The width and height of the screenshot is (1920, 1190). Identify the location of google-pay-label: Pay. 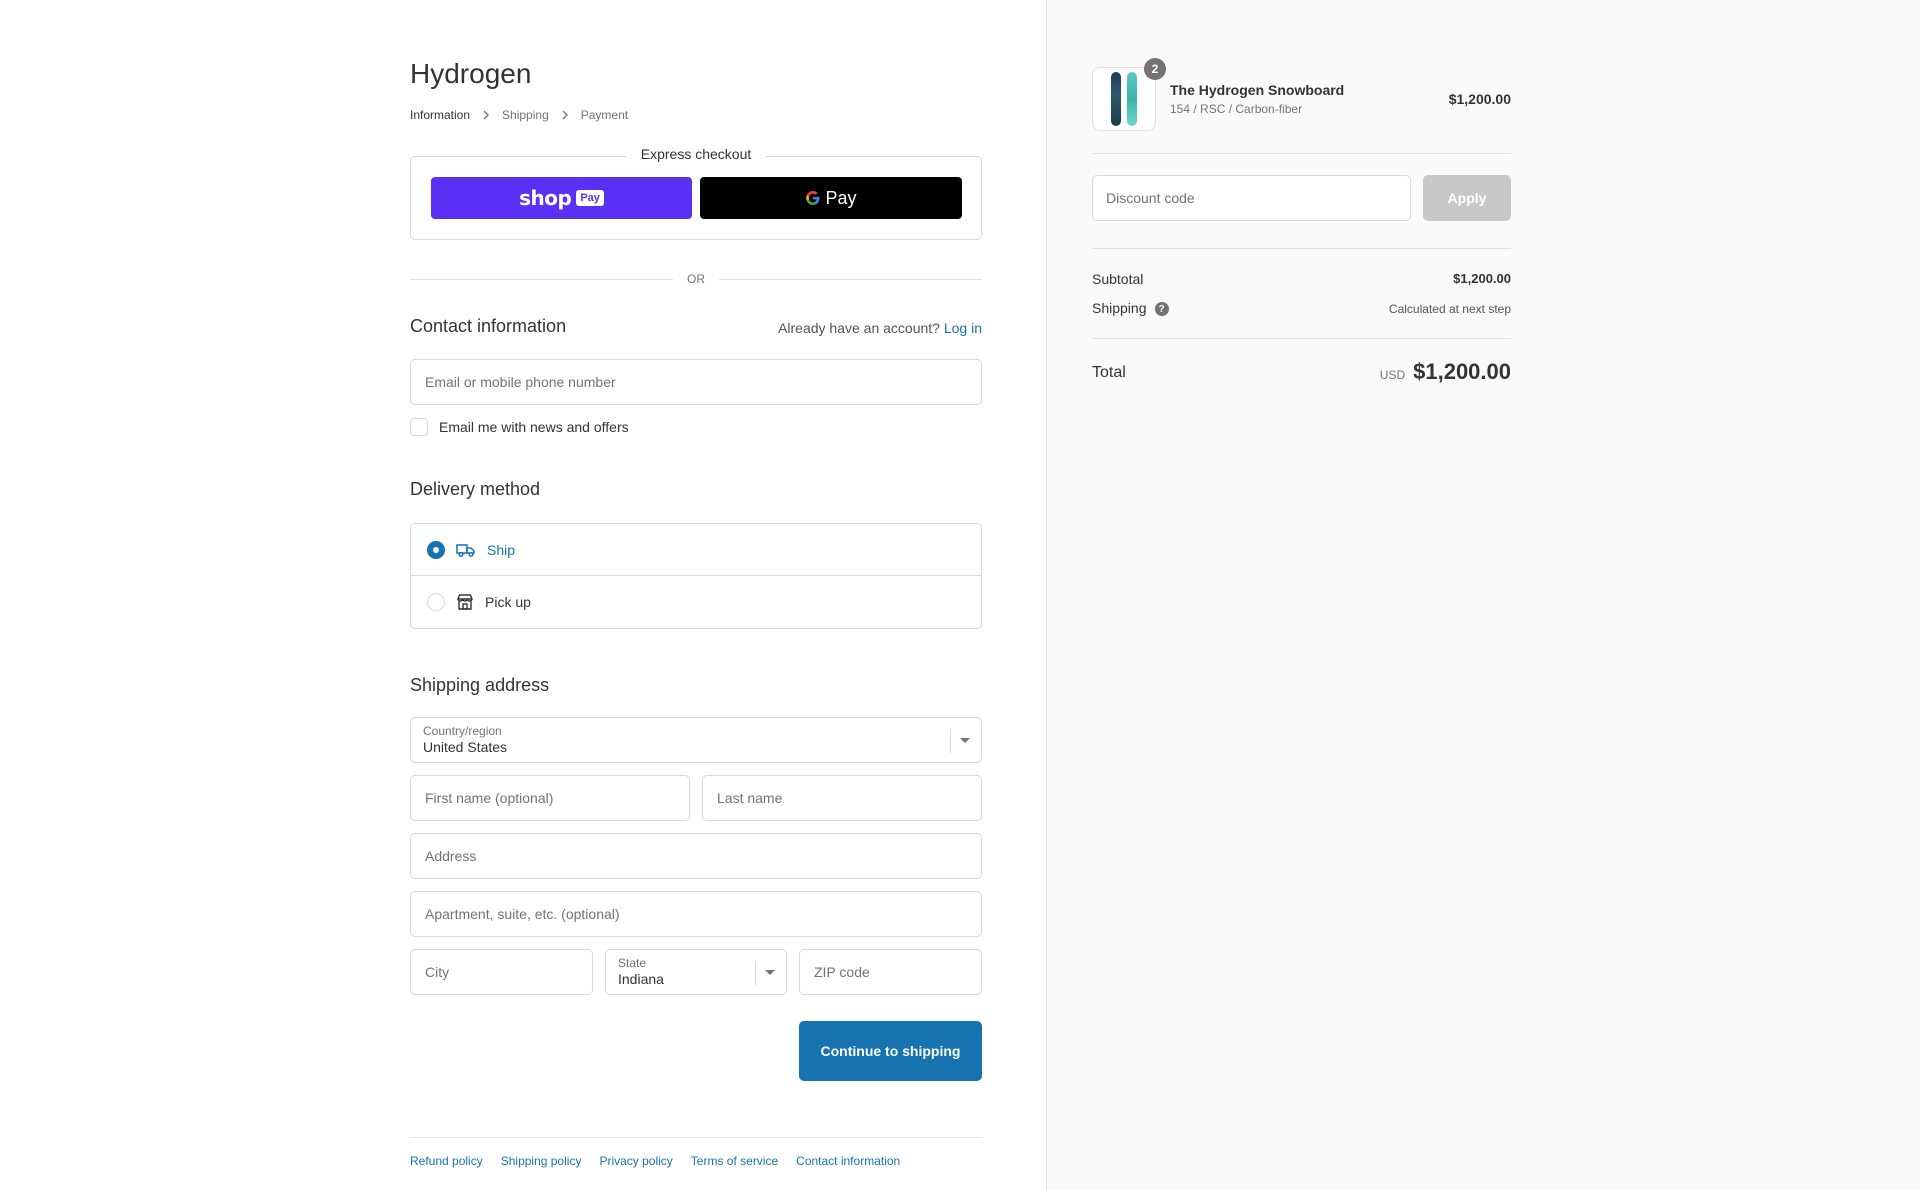
(841, 197).